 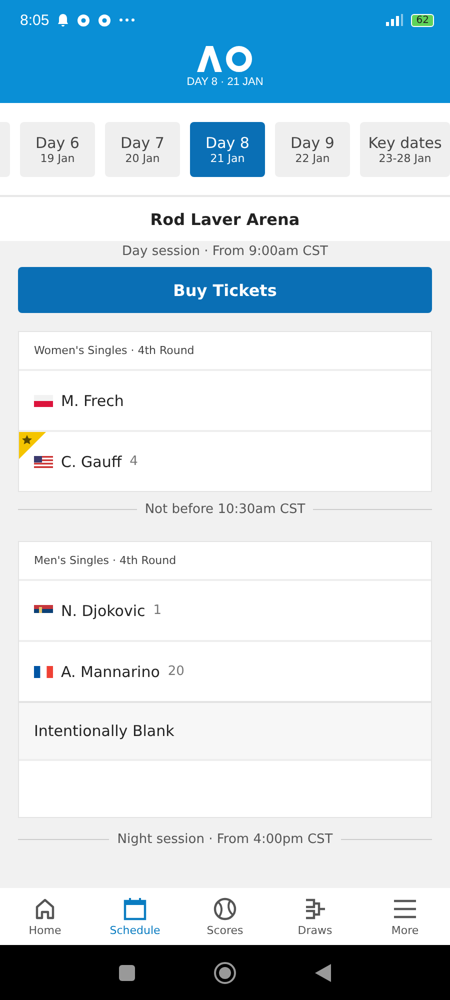 I want to click on nav-item: Home, so click(x=45, y=916).